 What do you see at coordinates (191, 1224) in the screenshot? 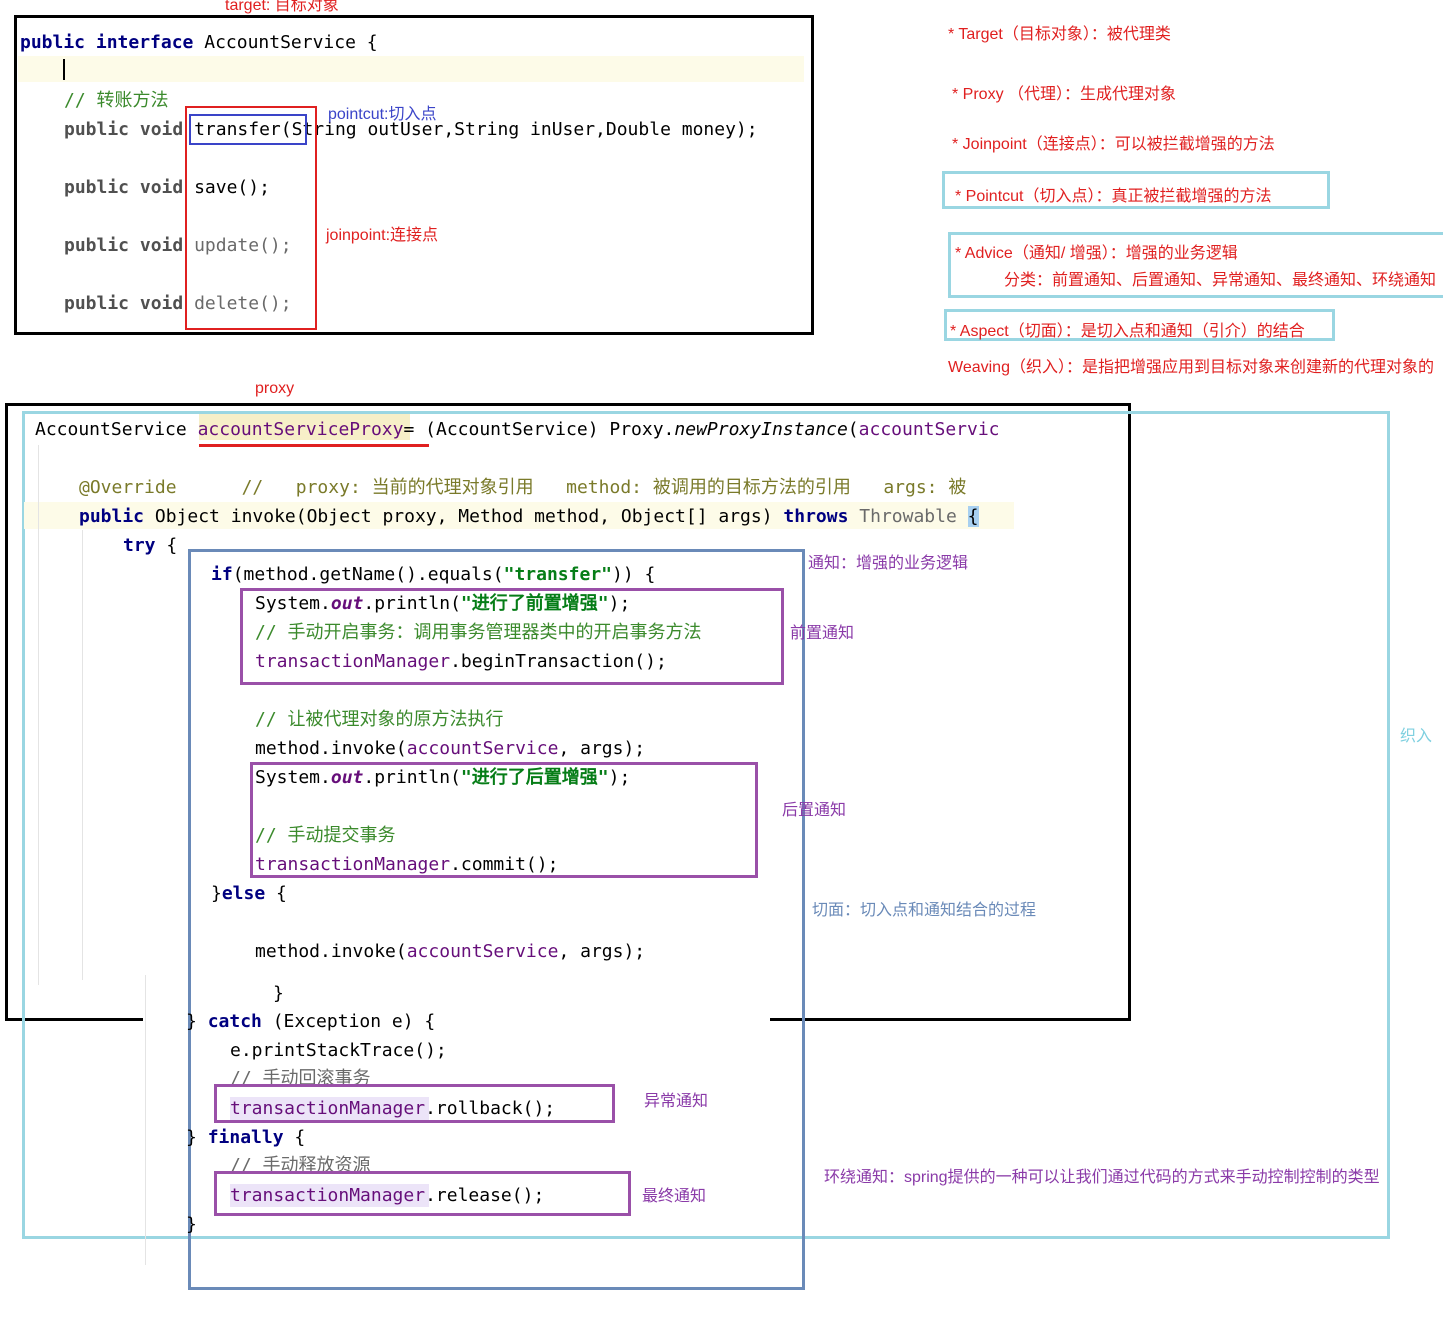
I see `end-brace: }` at bounding box center [191, 1224].